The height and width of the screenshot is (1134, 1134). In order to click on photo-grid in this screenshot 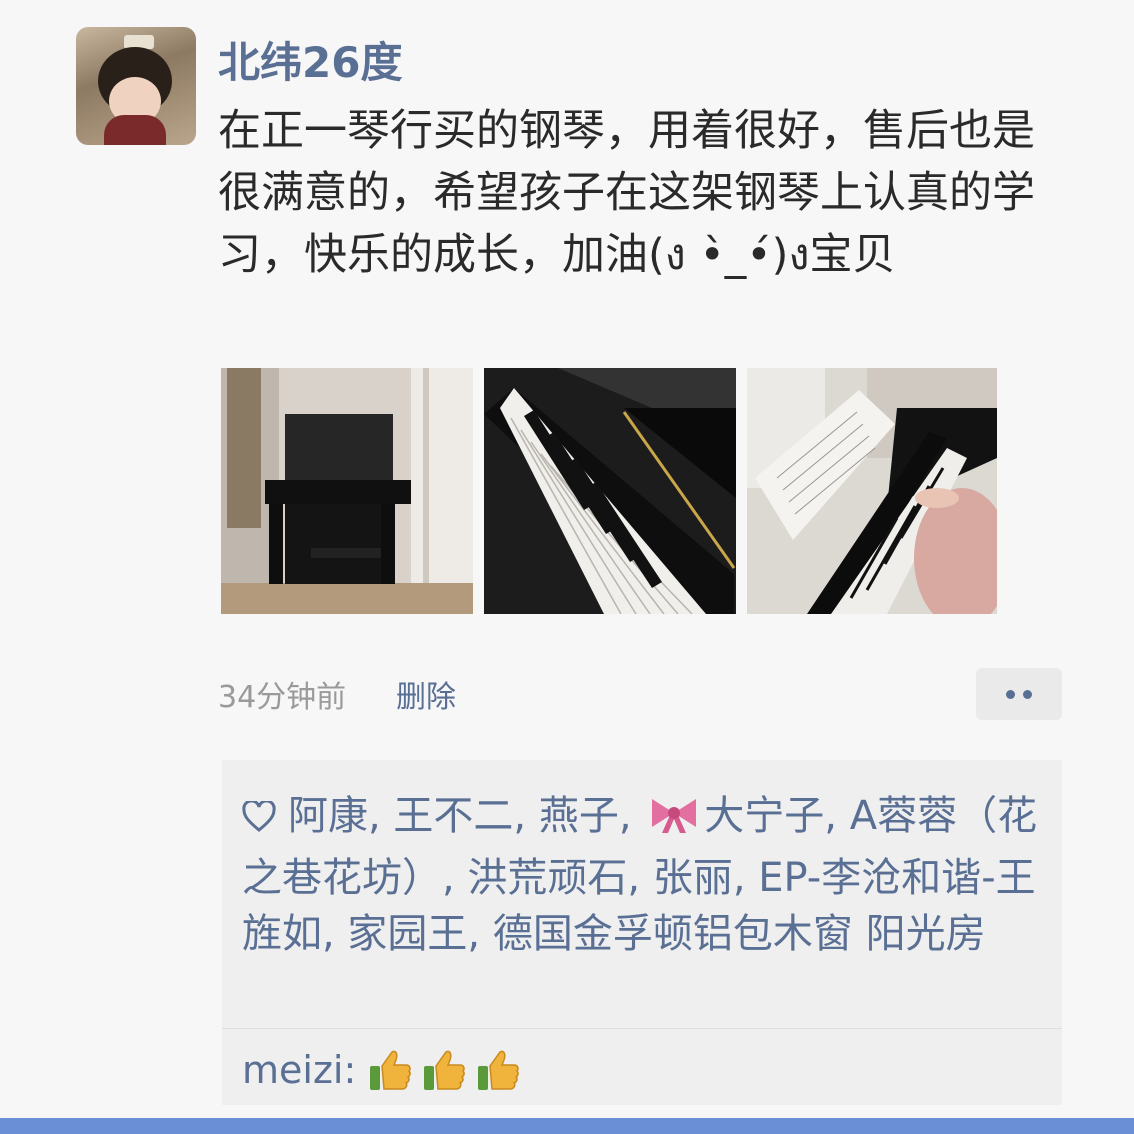, I will do `click(609, 491)`.